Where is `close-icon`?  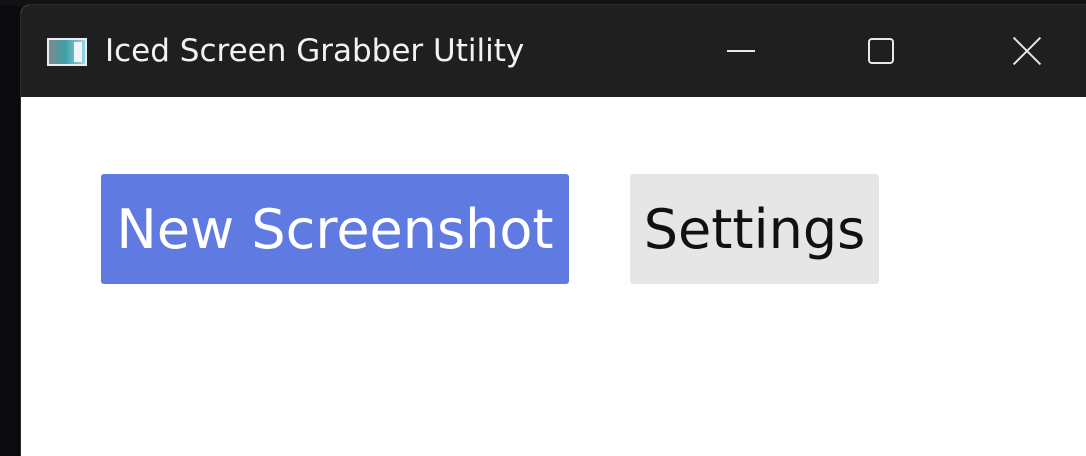
close-icon is located at coordinates (1027, 51).